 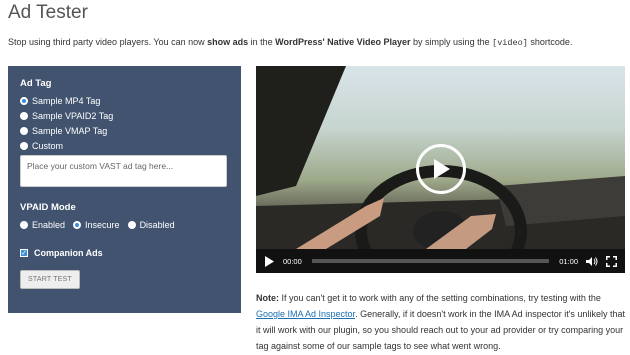 What do you see at coordinates (66, 100) in the screenshot?
I see `option-label: Sample MP4 Tag` at bounding box center [66, 100].